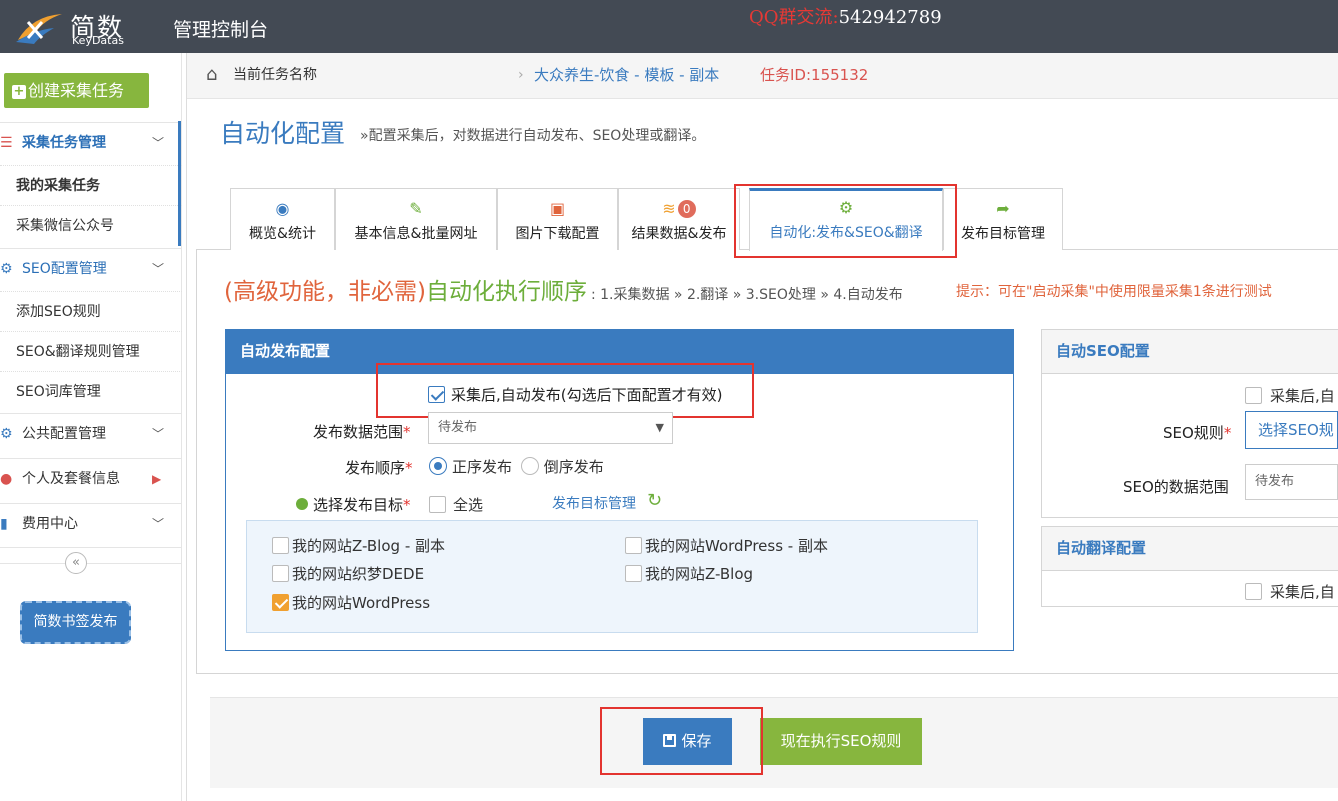 The width and height of the screenshot is (1338, 801). I want to click on tab-result-data: ≋ 0 结果数据&发布, so click(679, 219).